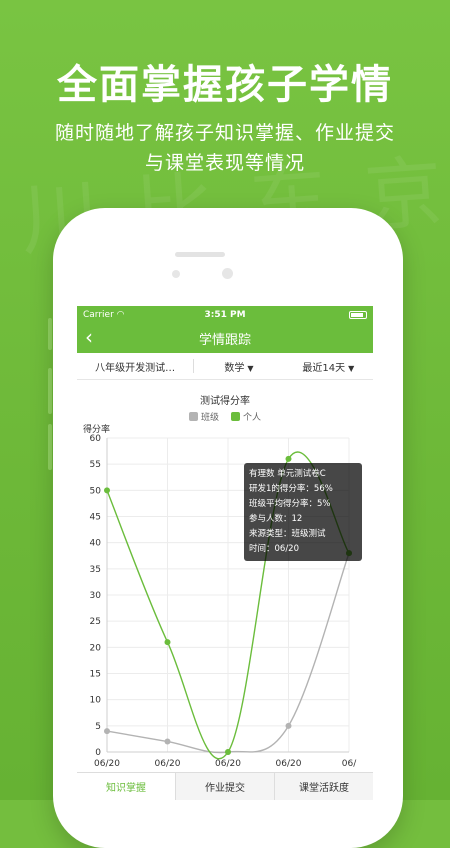  I want to click on status-bar: Carrier ◠ 3:51 PM, so click(225, 314).